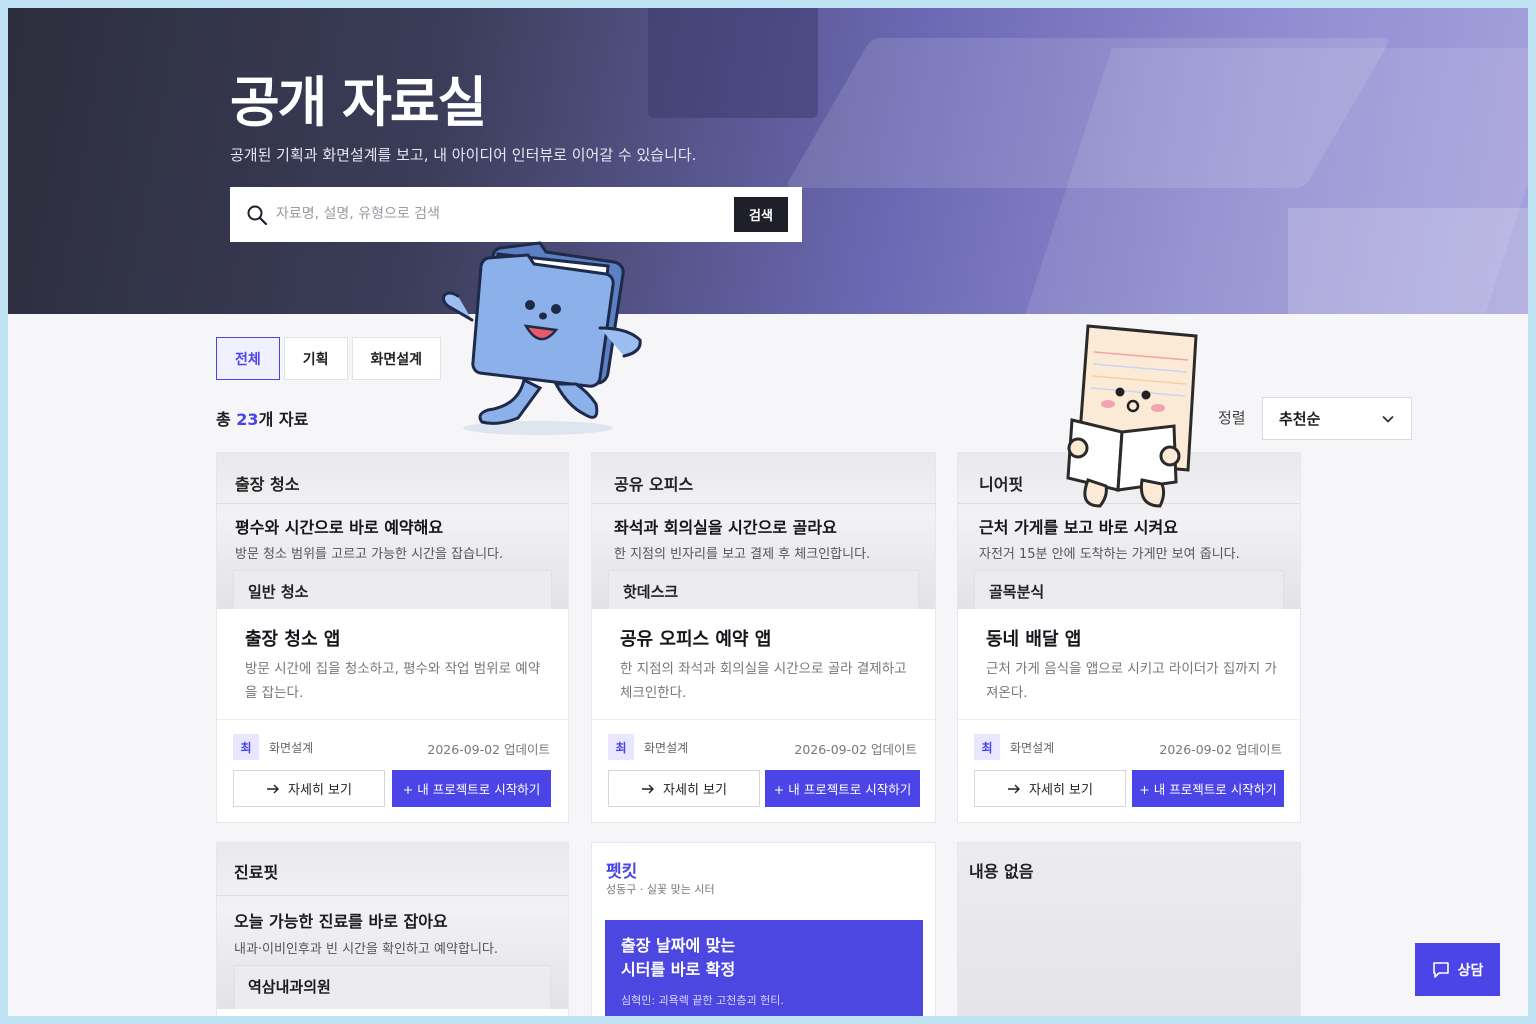 The height and width of the screenshot is (1024, 1536). I want to click on preview-description: 방문 청소 범위를 고르고 가능한 시간을 잡습니다., so click(369, 554).